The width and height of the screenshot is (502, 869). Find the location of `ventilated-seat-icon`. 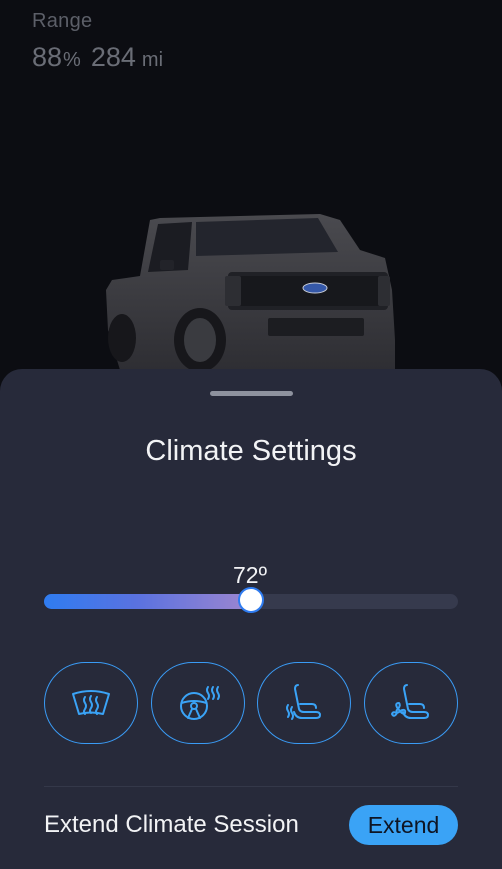

ventilated-seat-icon is located at coordinates (409, 701).